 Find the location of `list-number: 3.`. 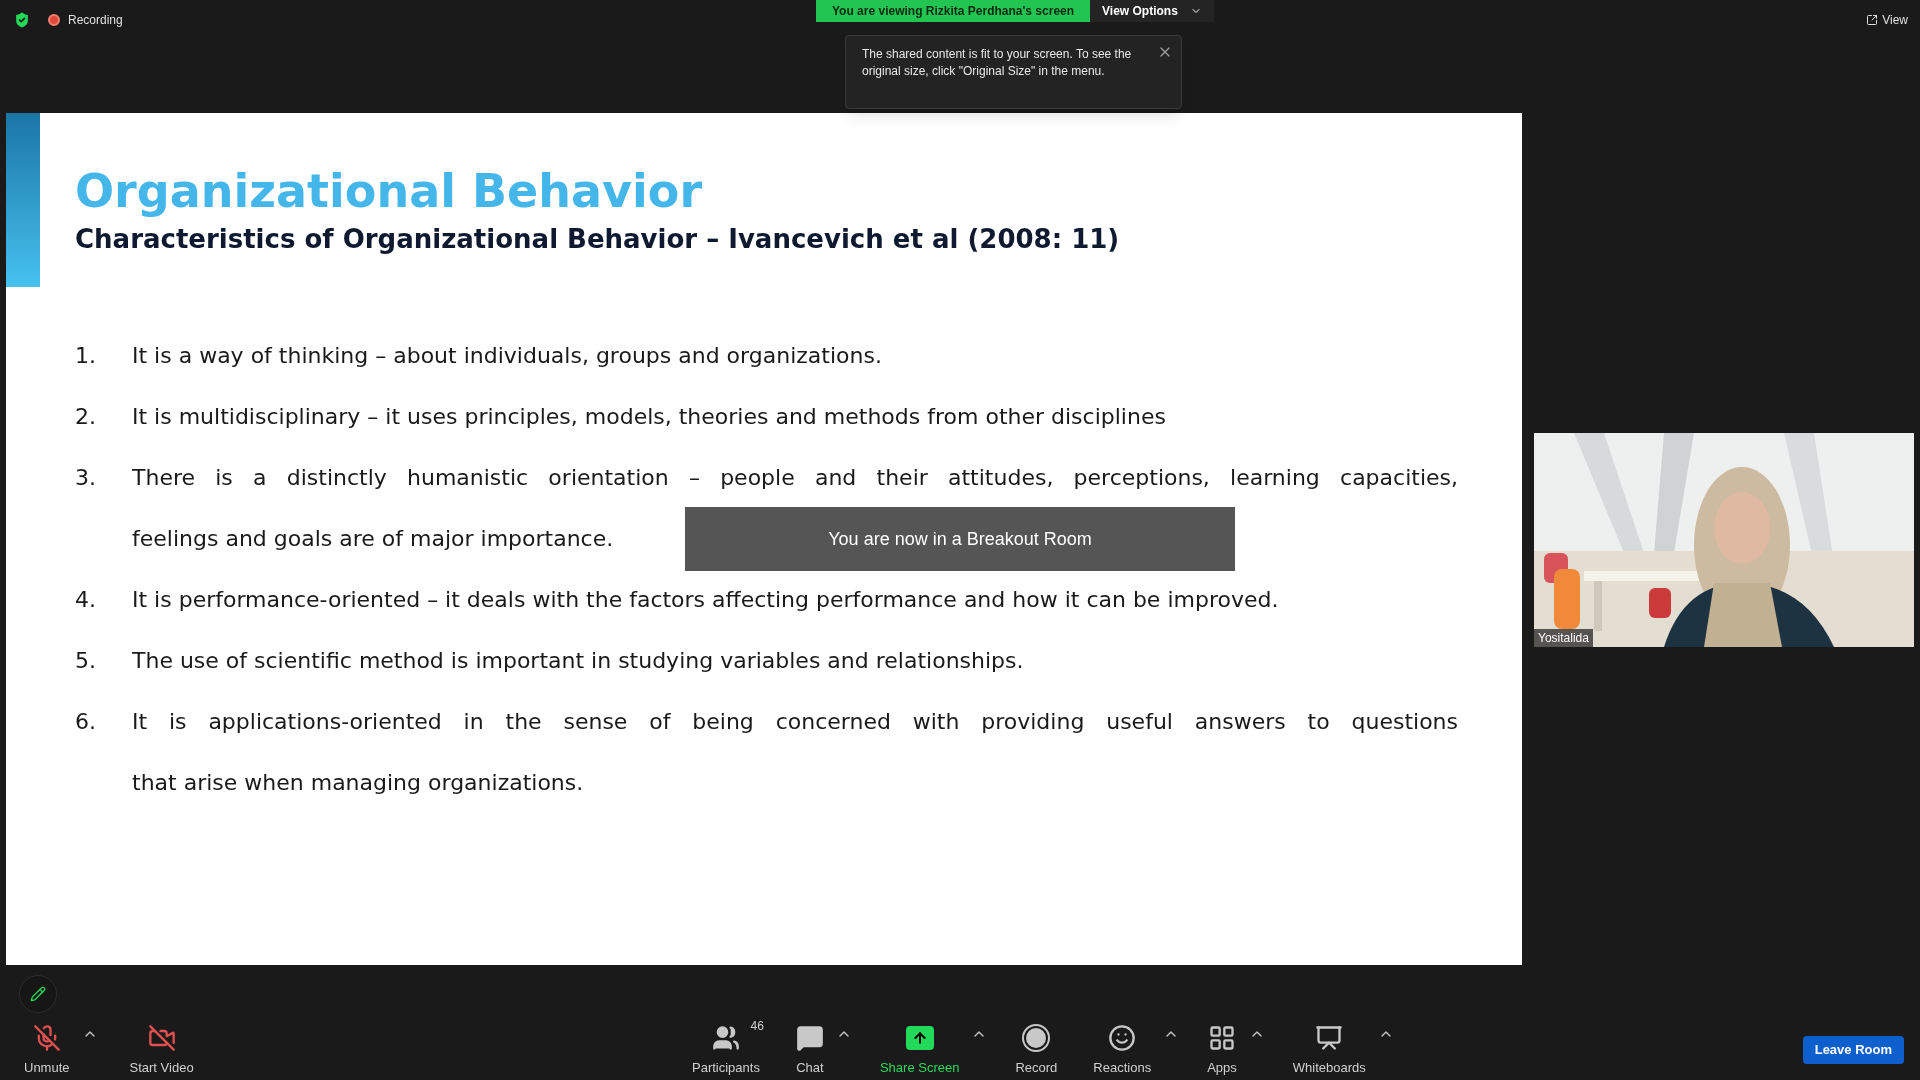

list-number: 3. is located at coordinates (86, 478).